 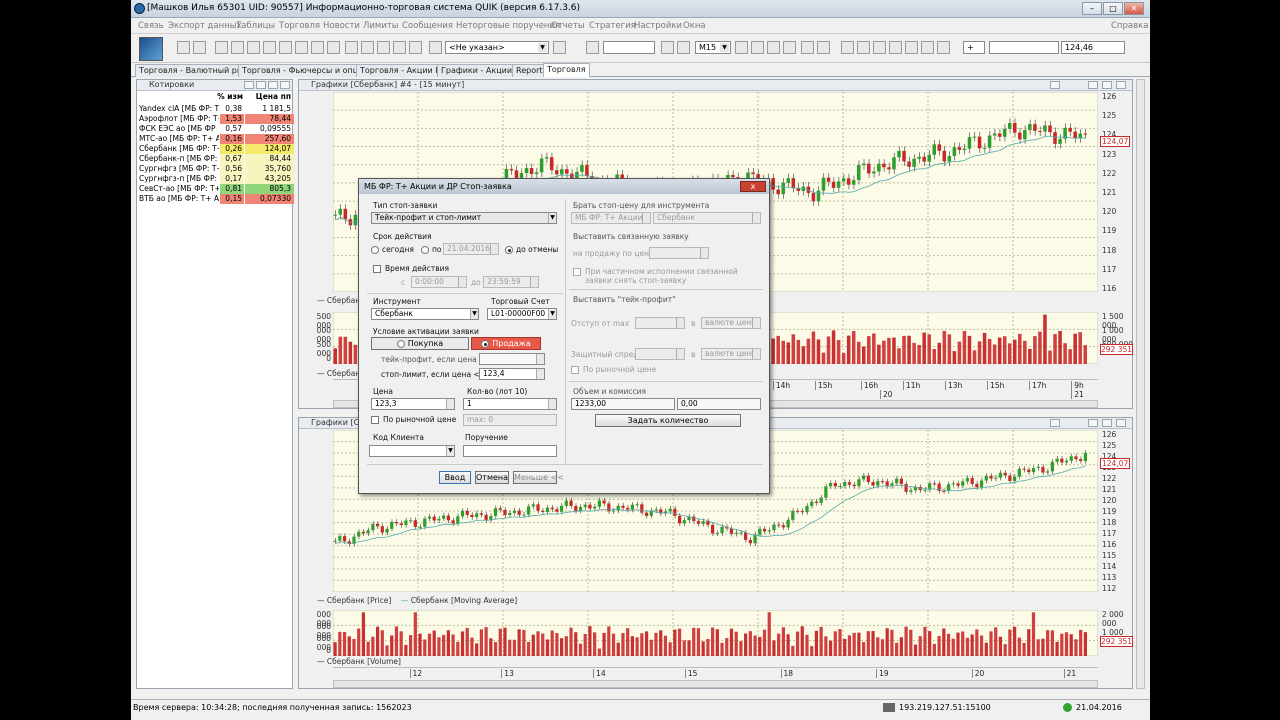 I want to click on take-profit-input, so click(x=512, y=359).